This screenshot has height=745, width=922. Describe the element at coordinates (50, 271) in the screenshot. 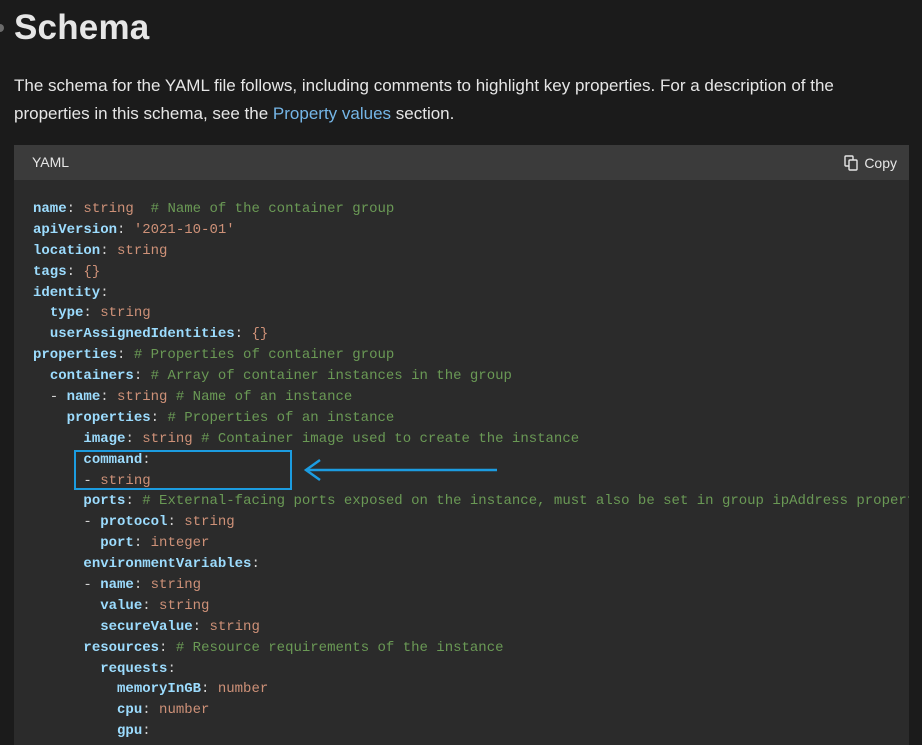

I see `code-token: tags` at that location.